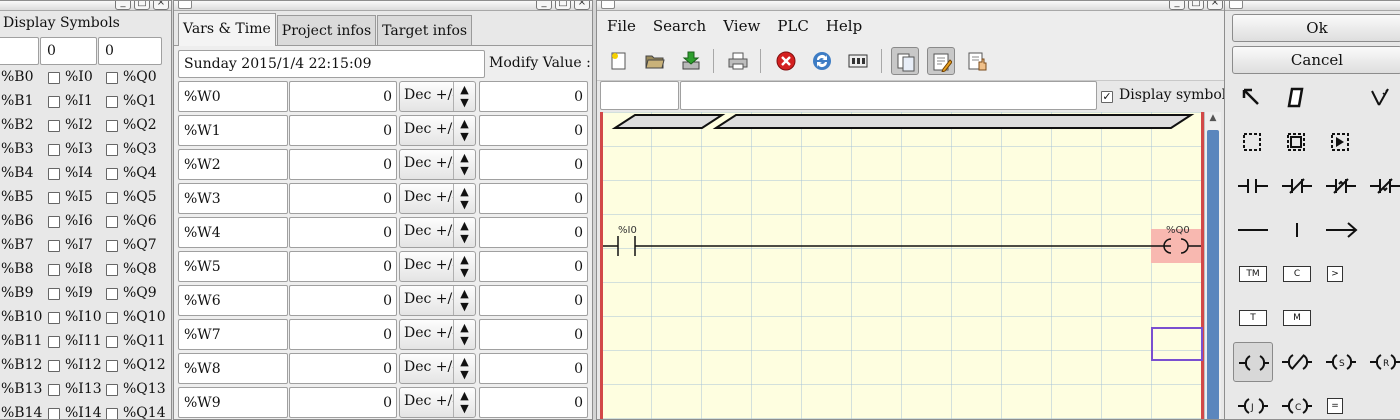  What do you see at coordinates (1297, 98) in the screenshot?
I see `tool-eraser` at bounding box center [1297, 98].